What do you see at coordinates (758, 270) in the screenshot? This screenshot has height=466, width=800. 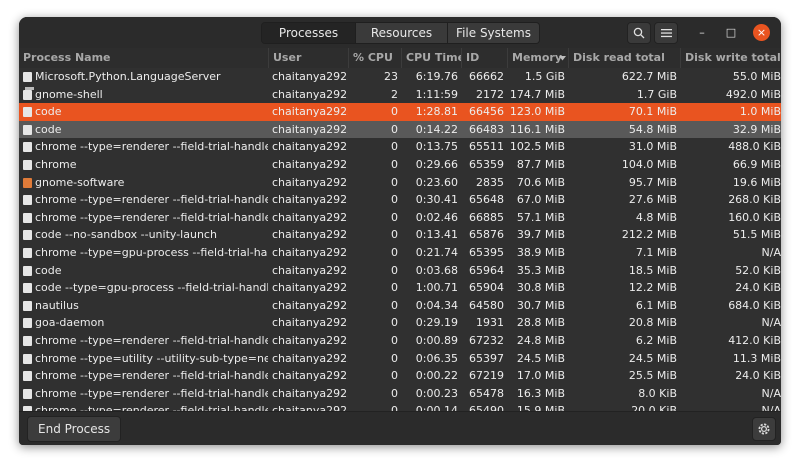 I see `process-disk-write: 52.0 KiB` at bounding box center [758, 270].